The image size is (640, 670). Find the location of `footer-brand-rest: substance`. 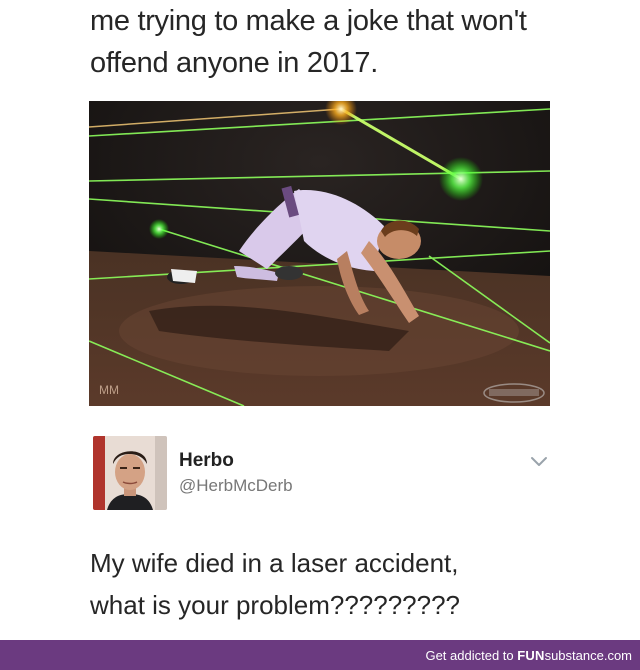

footer-brand-rest: substance is located at coordinates (574, 655).